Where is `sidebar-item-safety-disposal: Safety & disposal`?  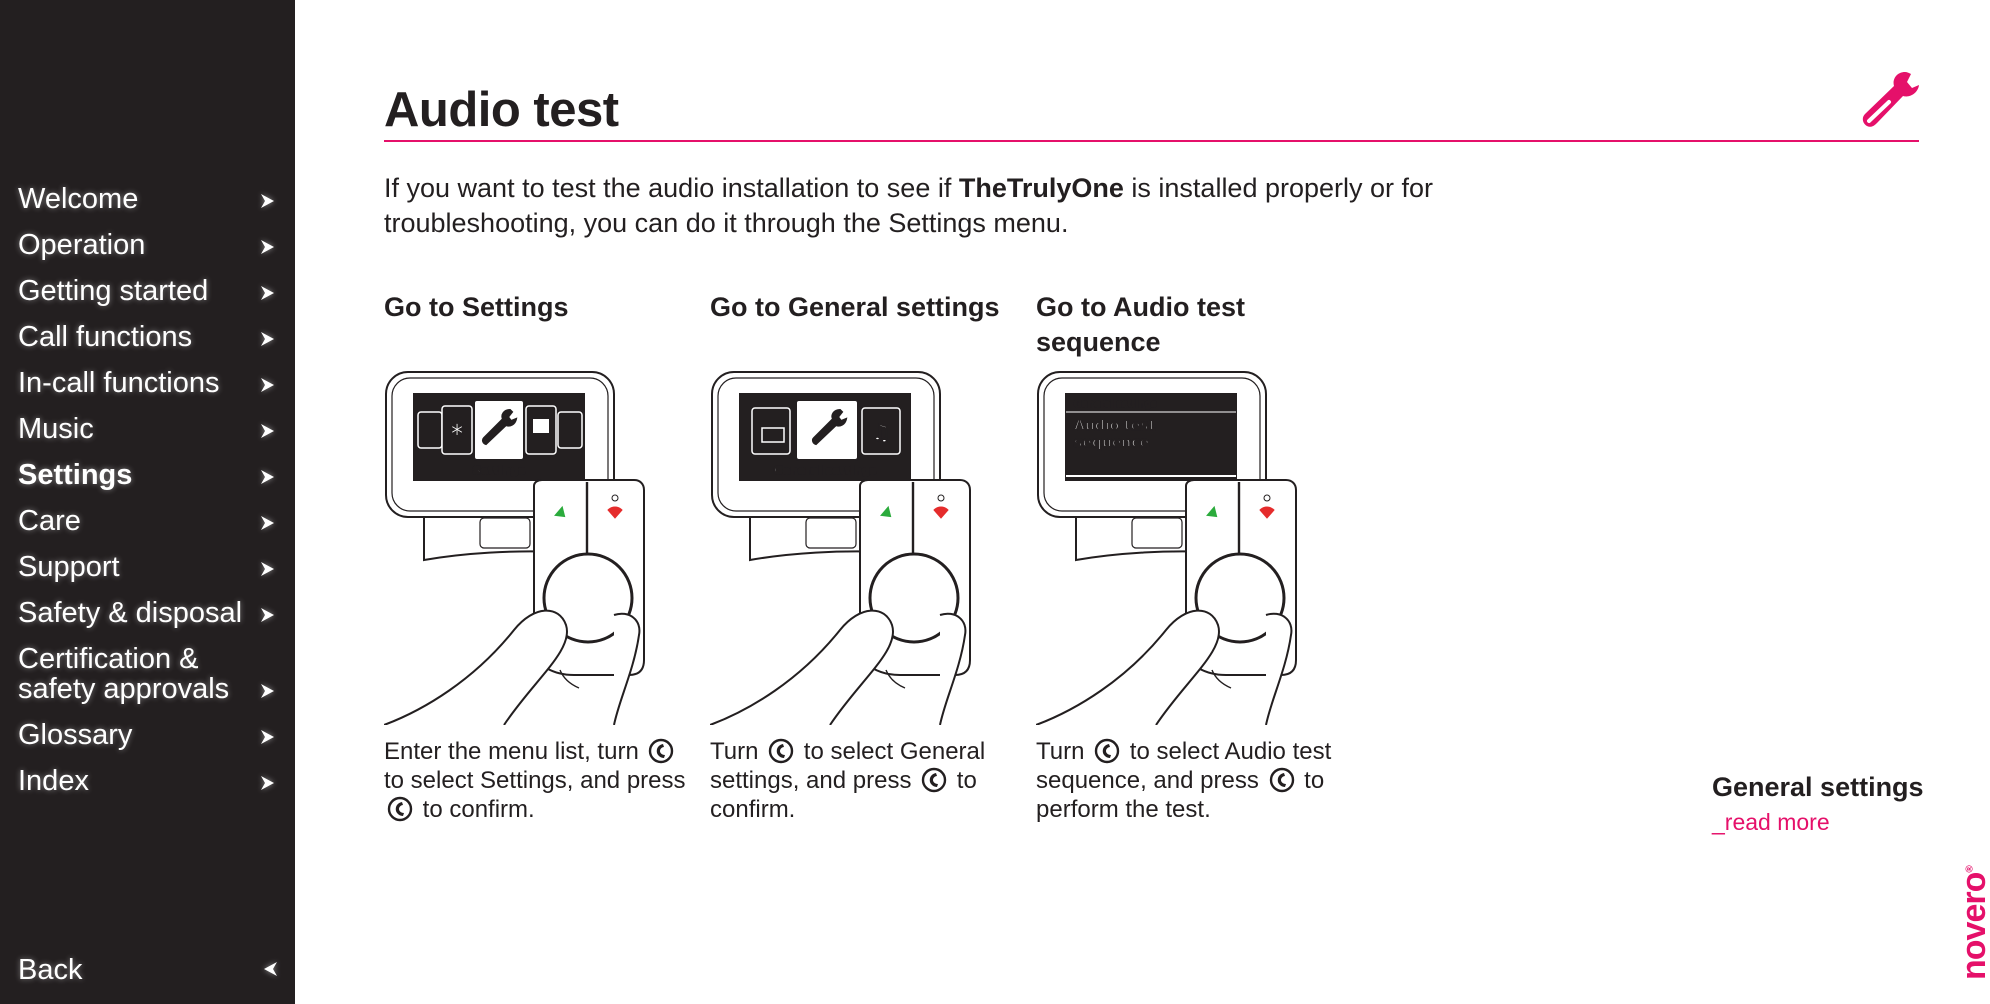 sidebar-item-safety-disposal: Safety & disposal is located at coordinates (149, 605).